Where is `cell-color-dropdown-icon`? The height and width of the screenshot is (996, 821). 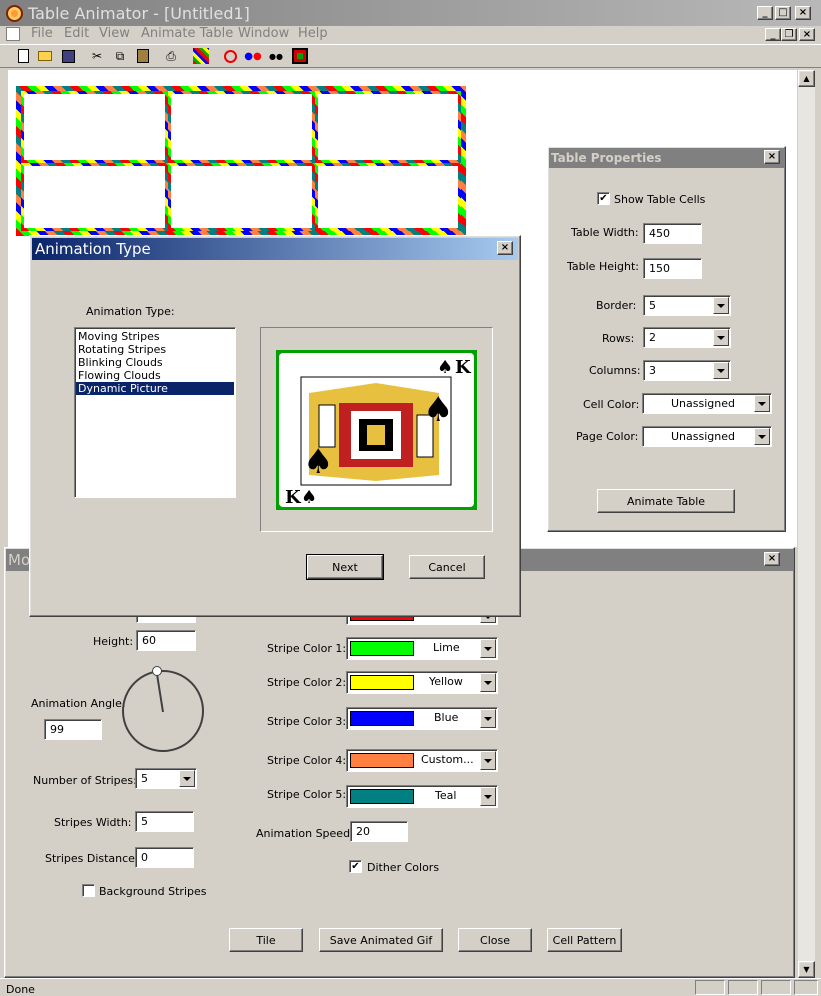 cell-color-dropdown-icon is located at coordinates (762, 403).